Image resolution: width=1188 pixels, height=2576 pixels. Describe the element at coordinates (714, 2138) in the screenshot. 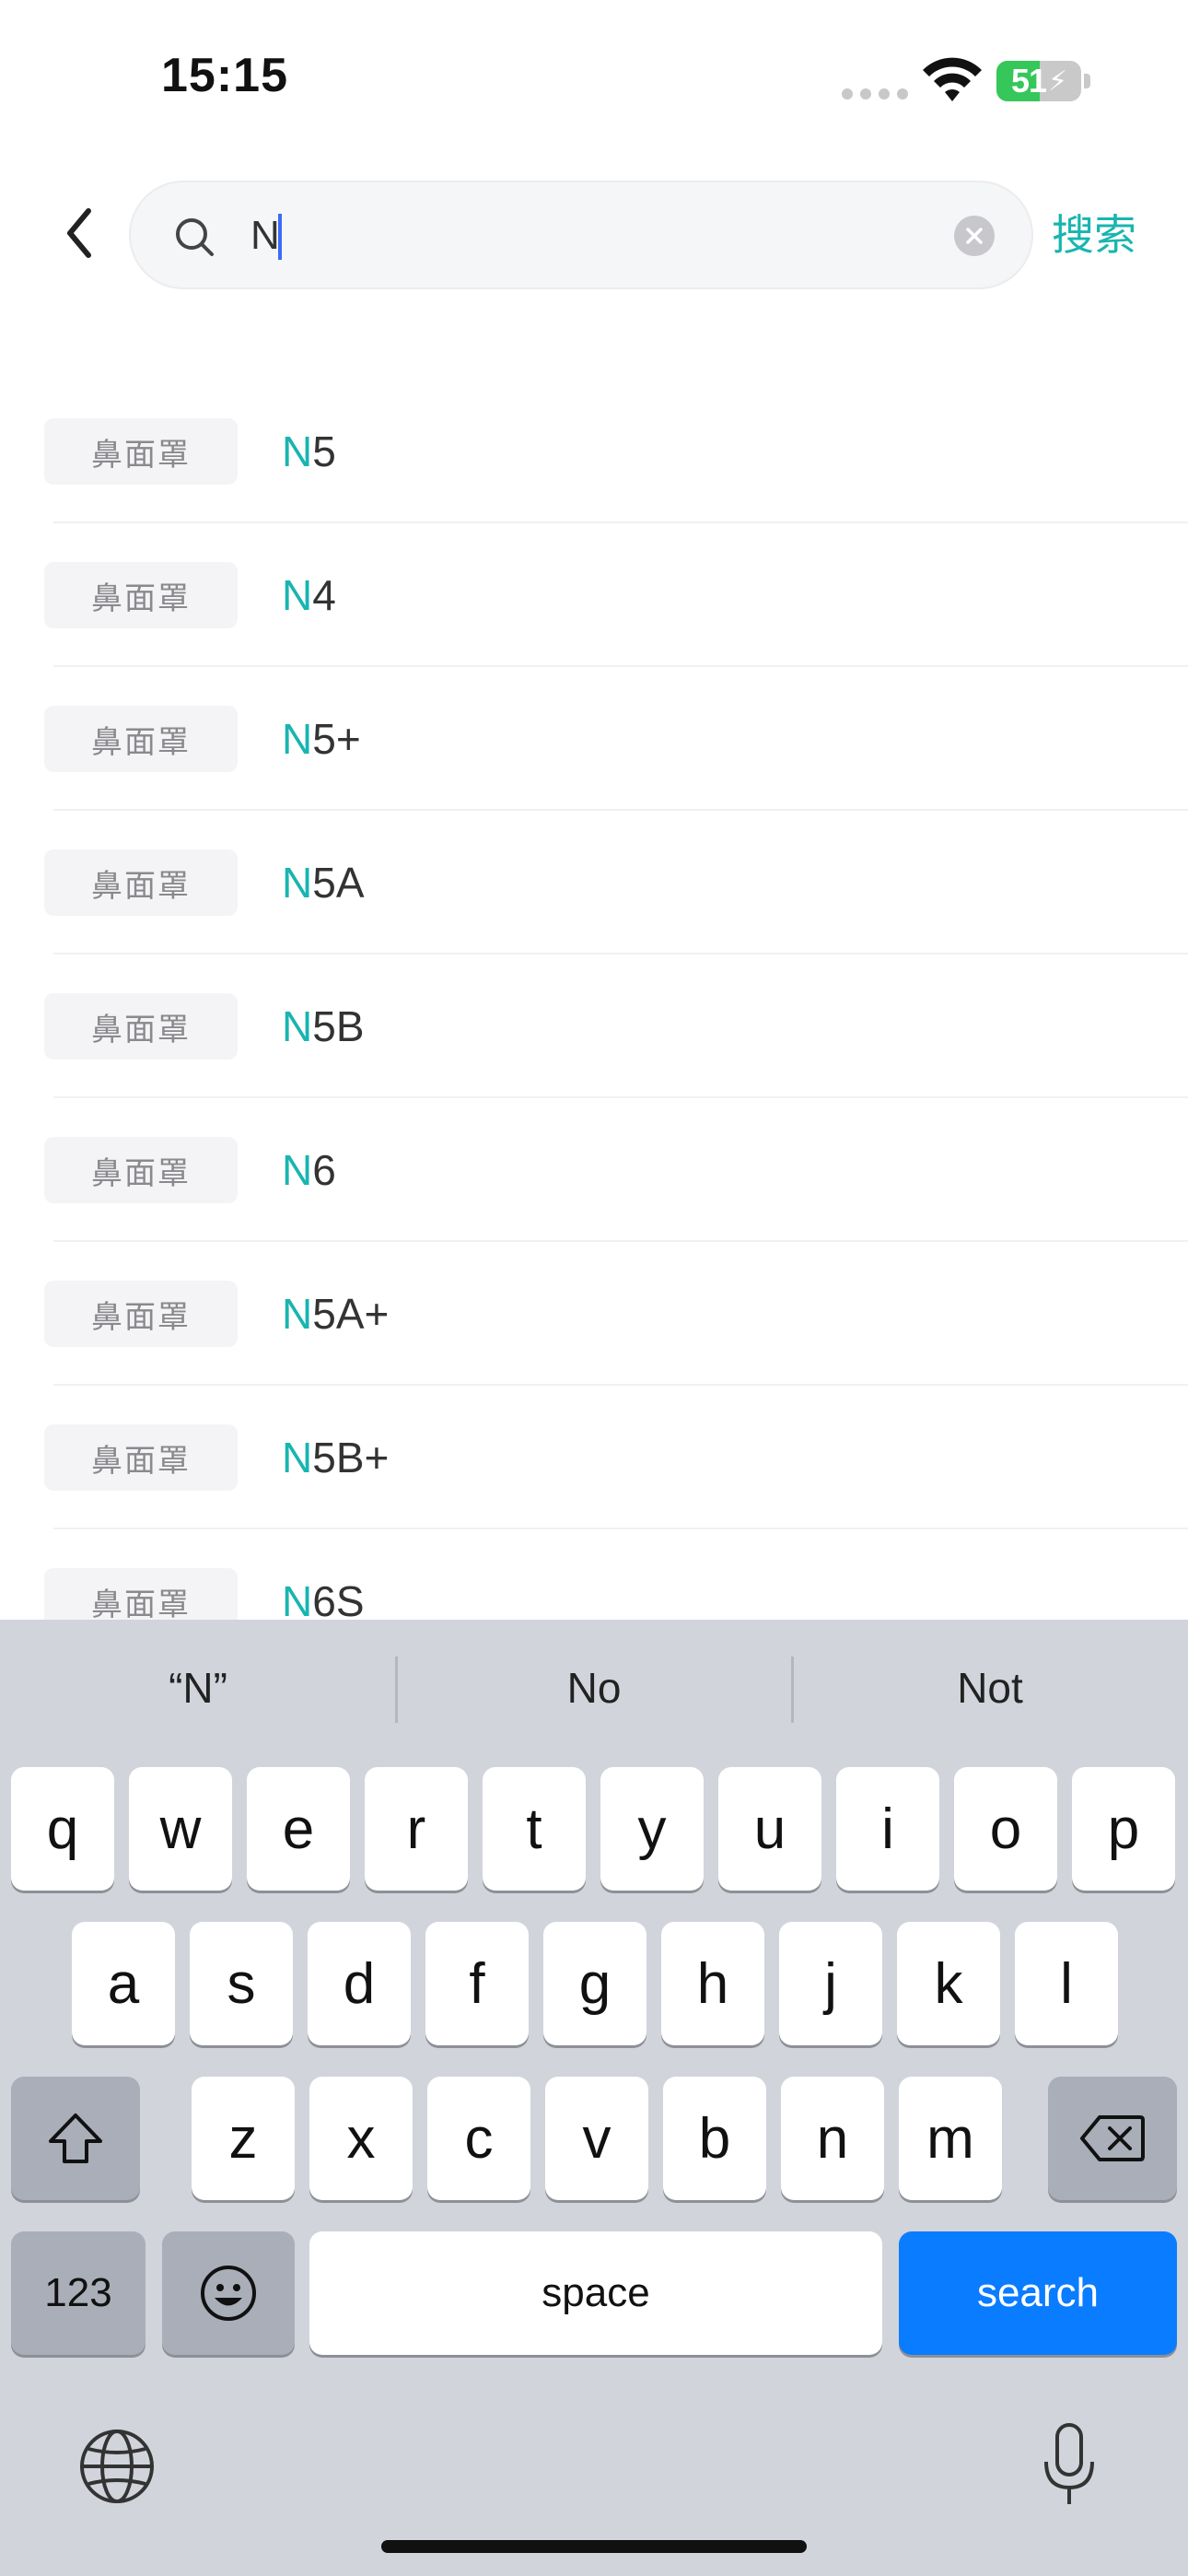

I see `key-b: b` at that location.